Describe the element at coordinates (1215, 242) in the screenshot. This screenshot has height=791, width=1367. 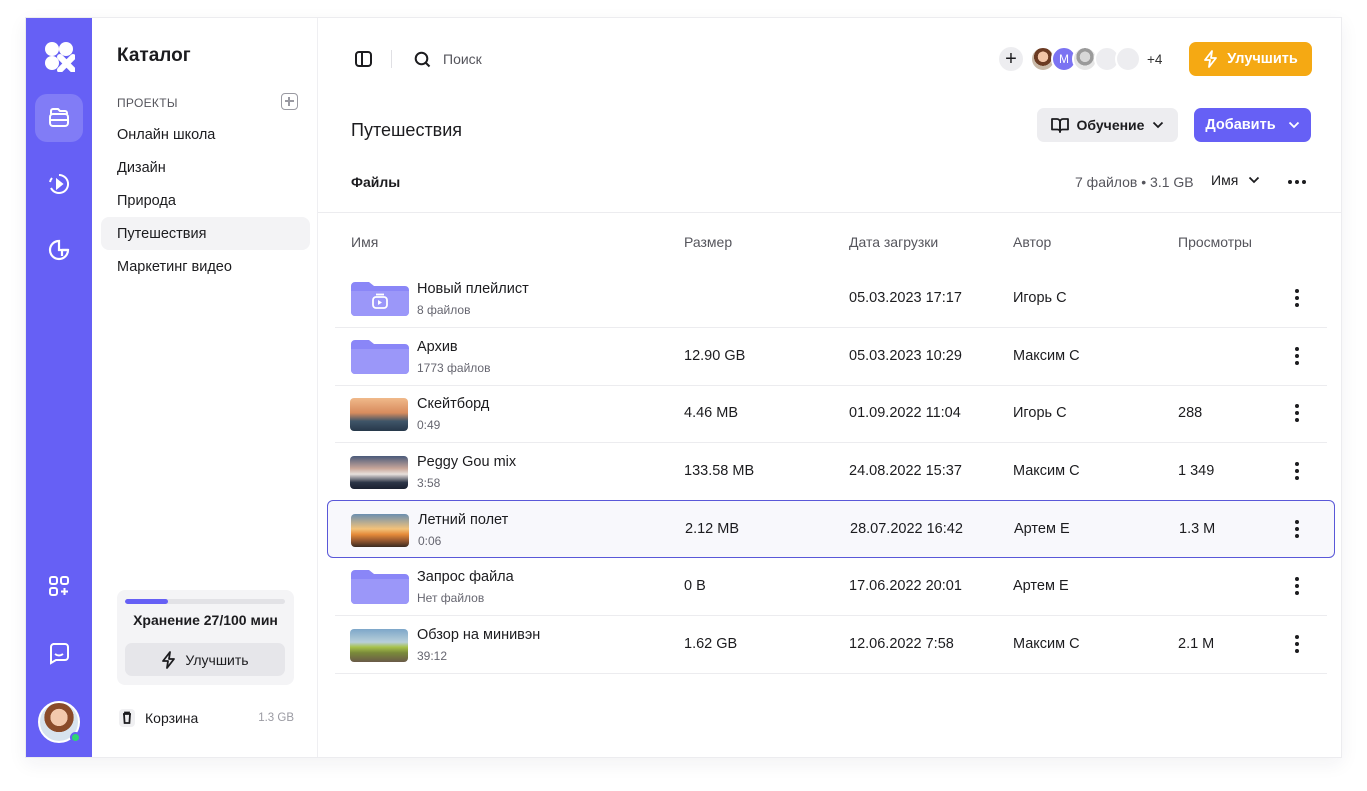
I see `column-header-views: Просмотры` at that location.